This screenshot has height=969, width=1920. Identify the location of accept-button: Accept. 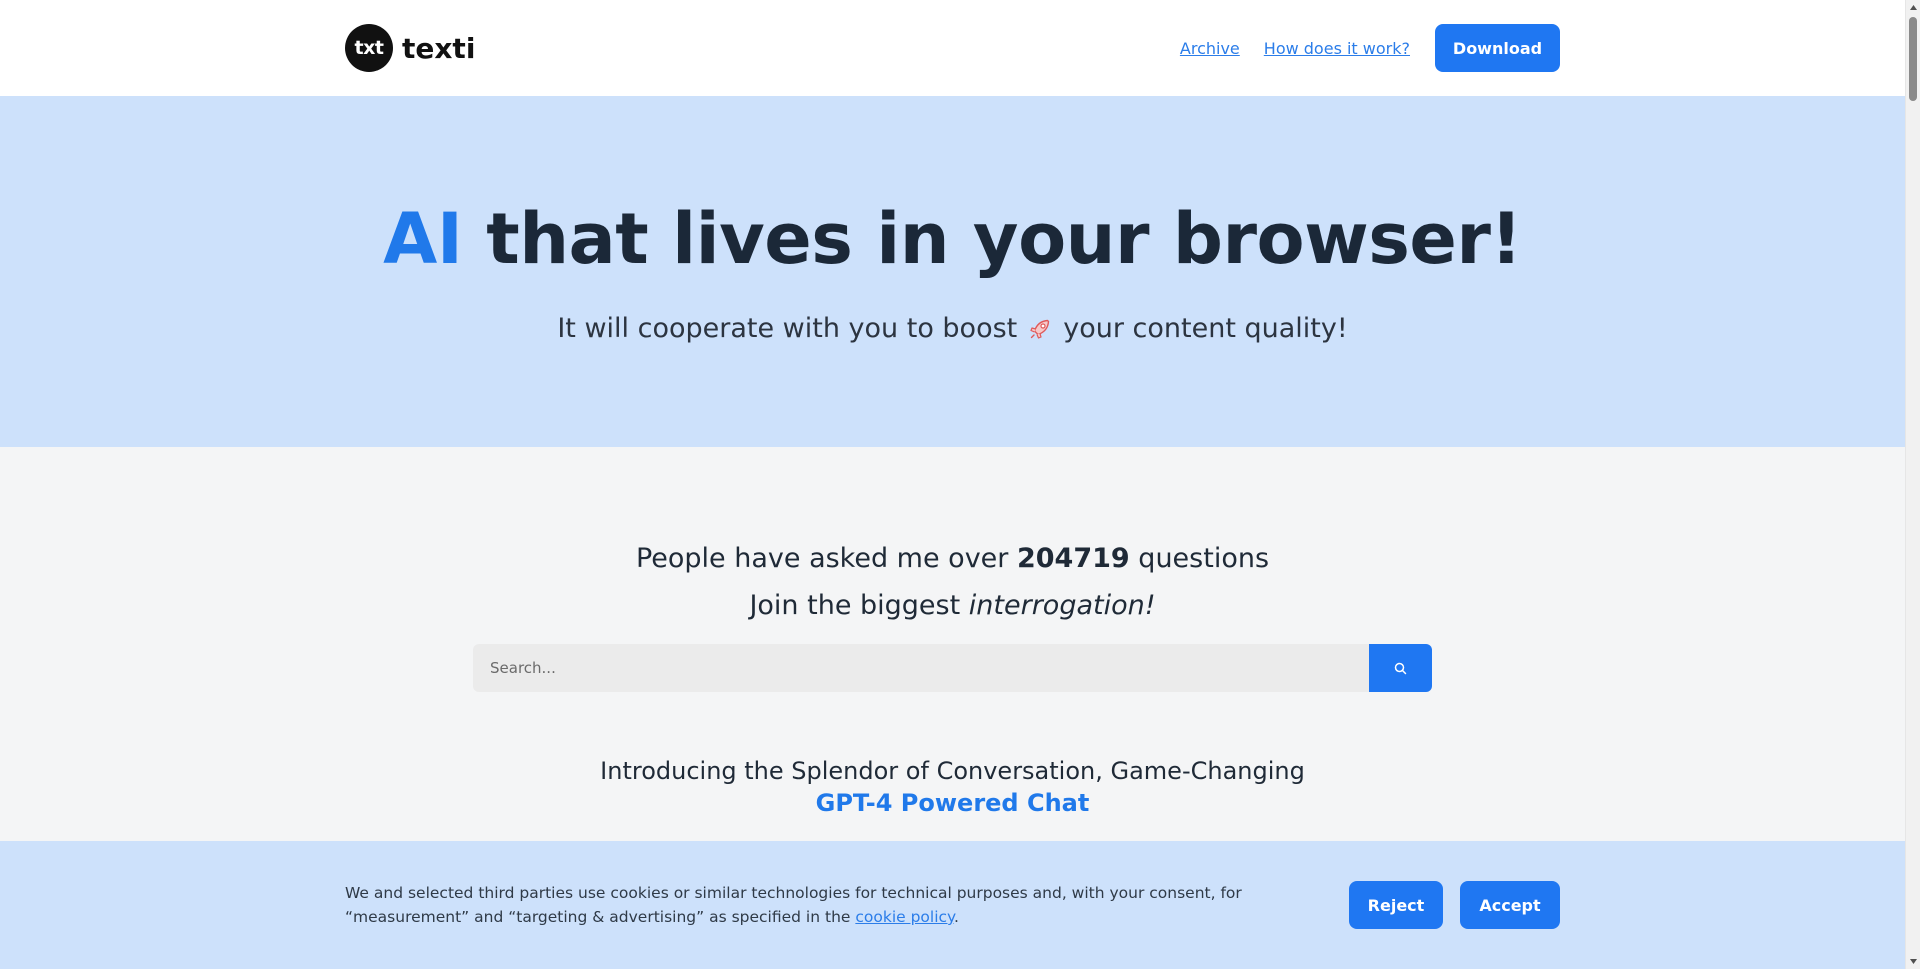
(1510, 905).